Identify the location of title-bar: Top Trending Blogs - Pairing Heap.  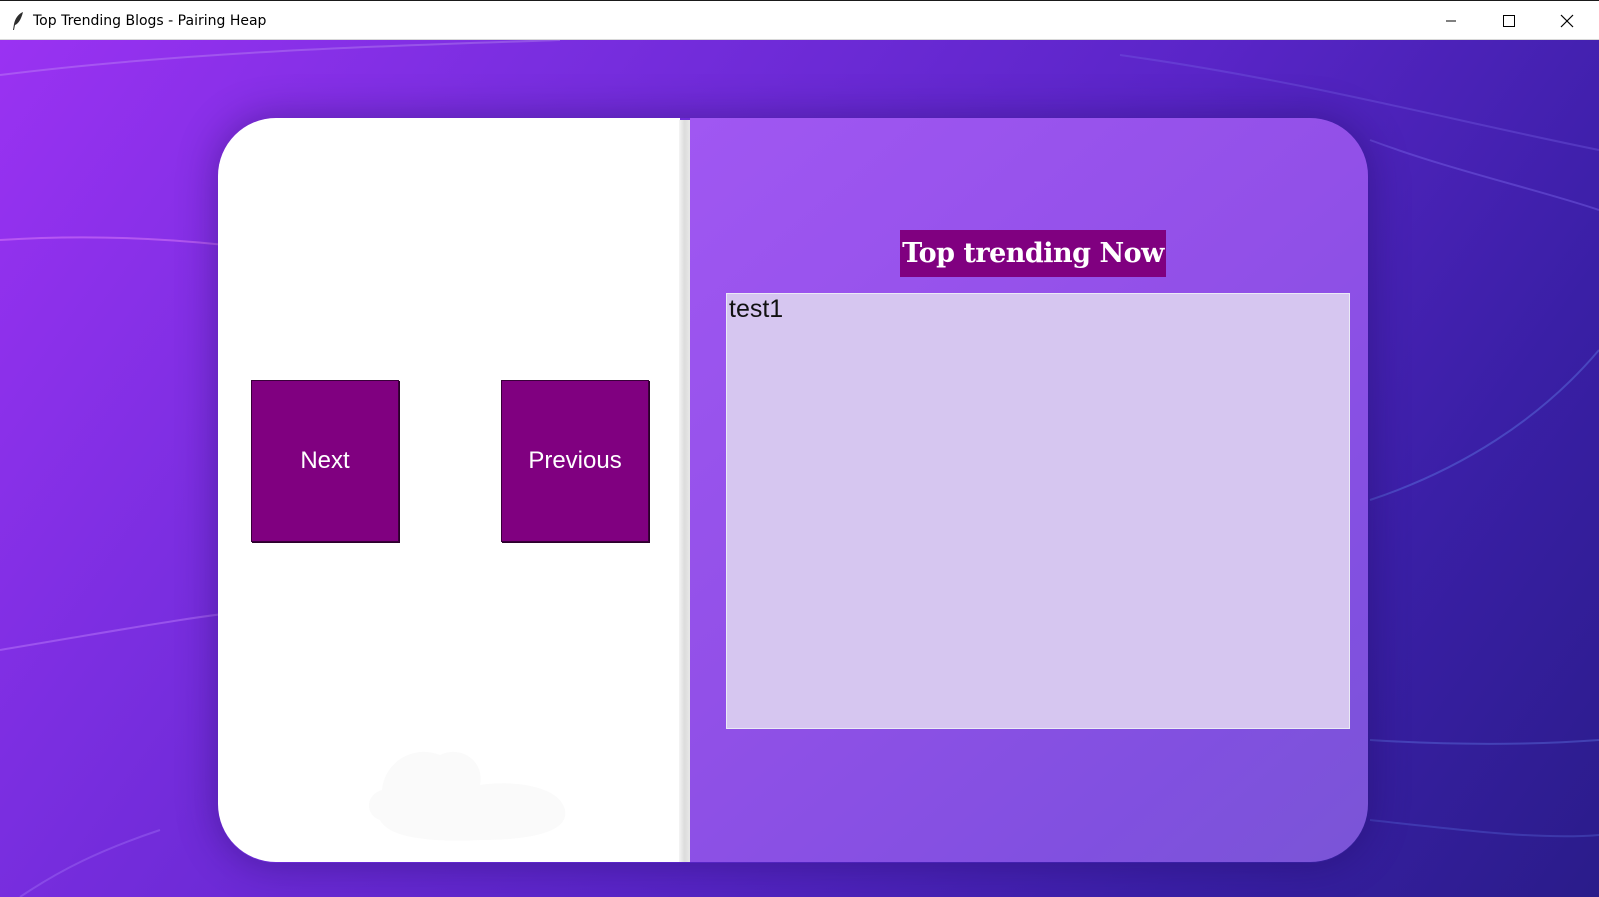
(799, 20).